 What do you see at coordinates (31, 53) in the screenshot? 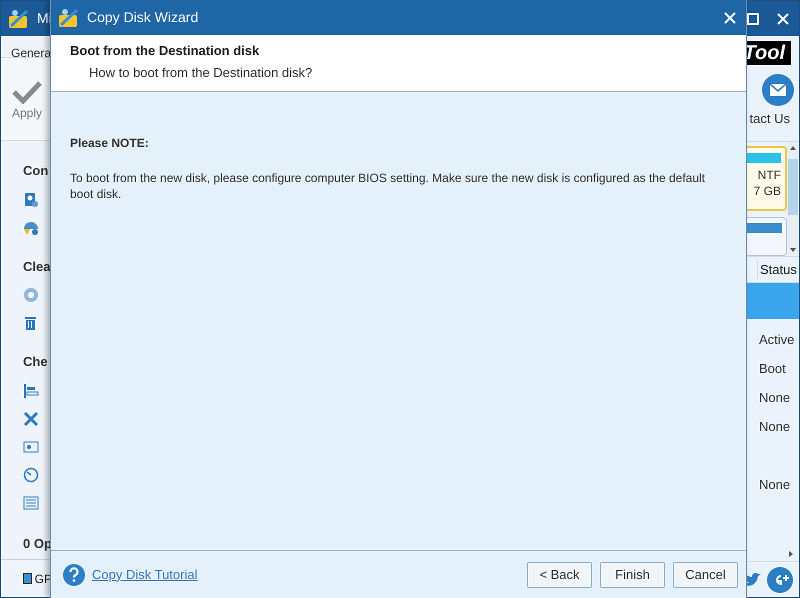
I see `menu-tab: Genera` at bounding box center [31, 53].